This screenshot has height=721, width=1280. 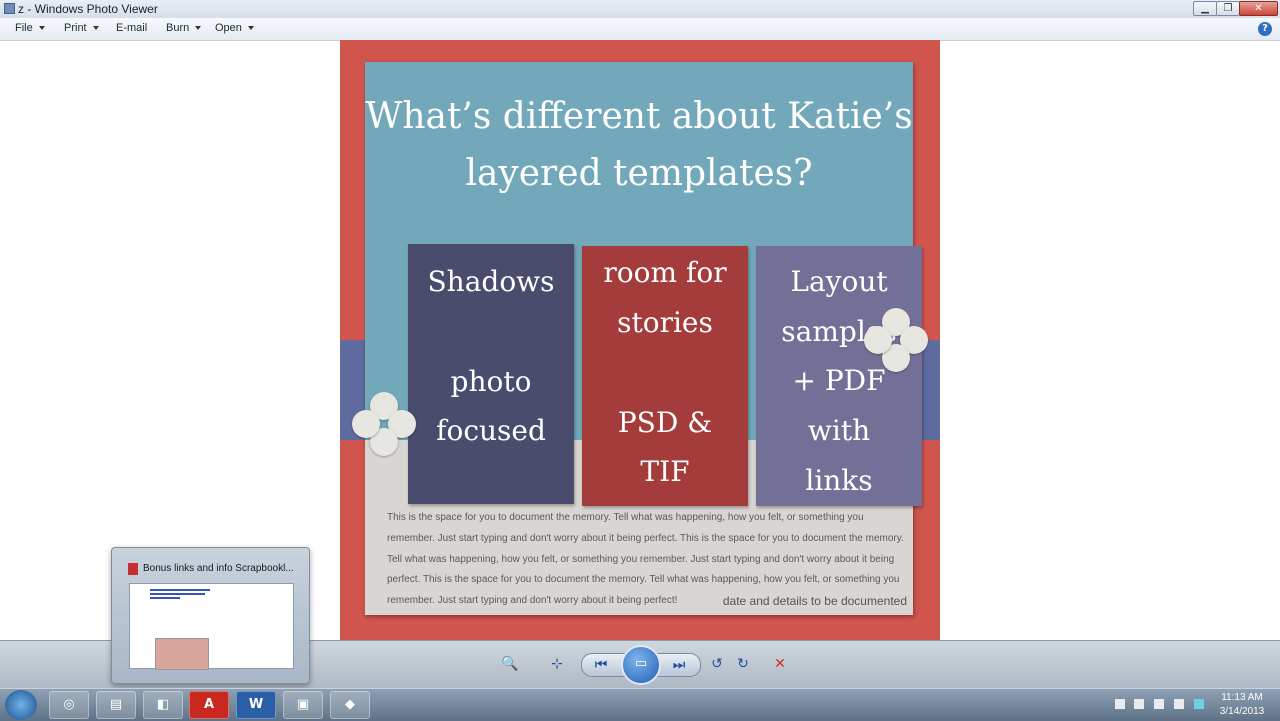 I want to click on chrome-icon: ◎, so click(x=69, y=705).